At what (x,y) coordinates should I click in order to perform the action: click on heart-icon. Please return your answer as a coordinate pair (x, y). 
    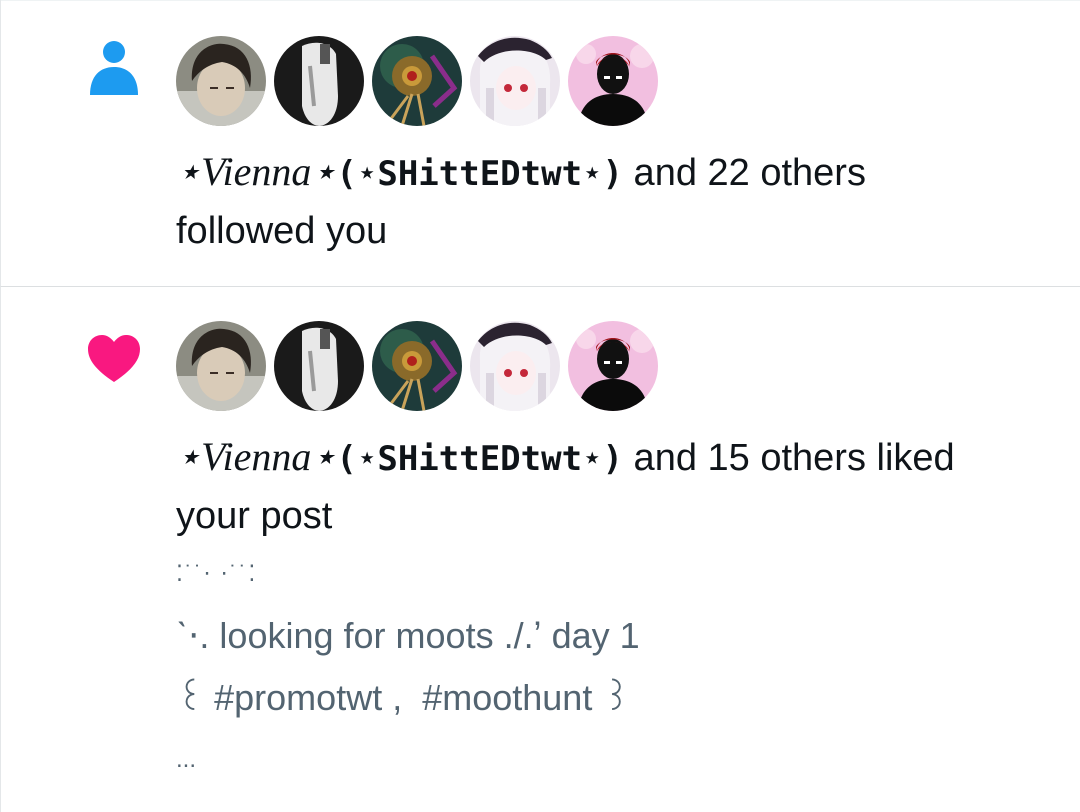
    Looking at the image, I should click on (114, 361).